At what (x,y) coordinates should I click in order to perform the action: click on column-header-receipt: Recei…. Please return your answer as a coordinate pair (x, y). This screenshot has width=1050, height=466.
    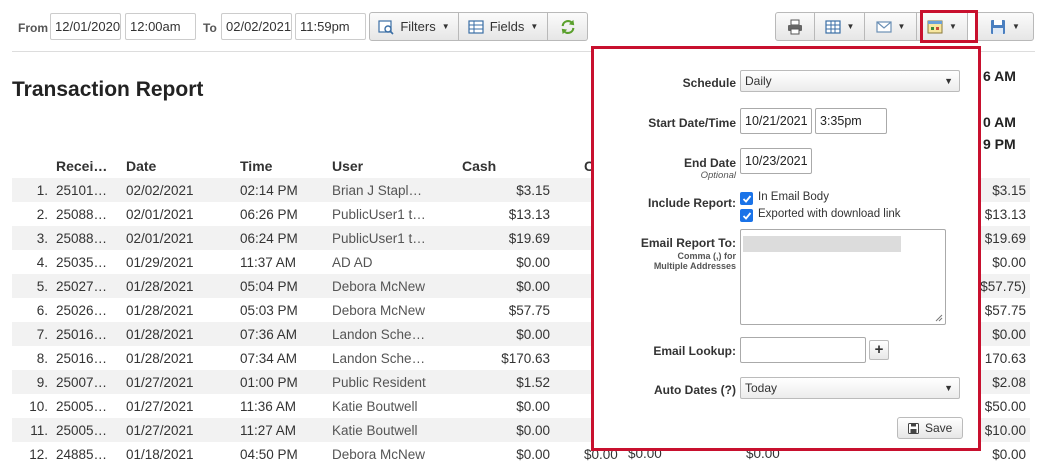
    Looking at the image, I should click on (87, 166).